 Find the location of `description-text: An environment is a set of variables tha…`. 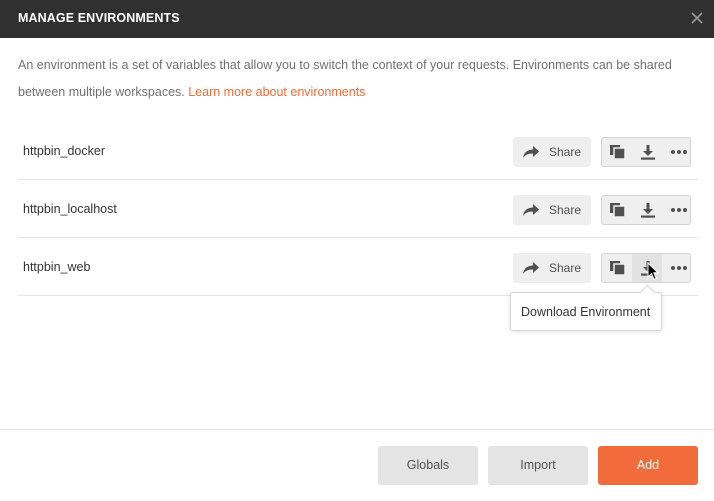

description-text: An environment is a set of variables tha… is located at coordinates (358, 79).